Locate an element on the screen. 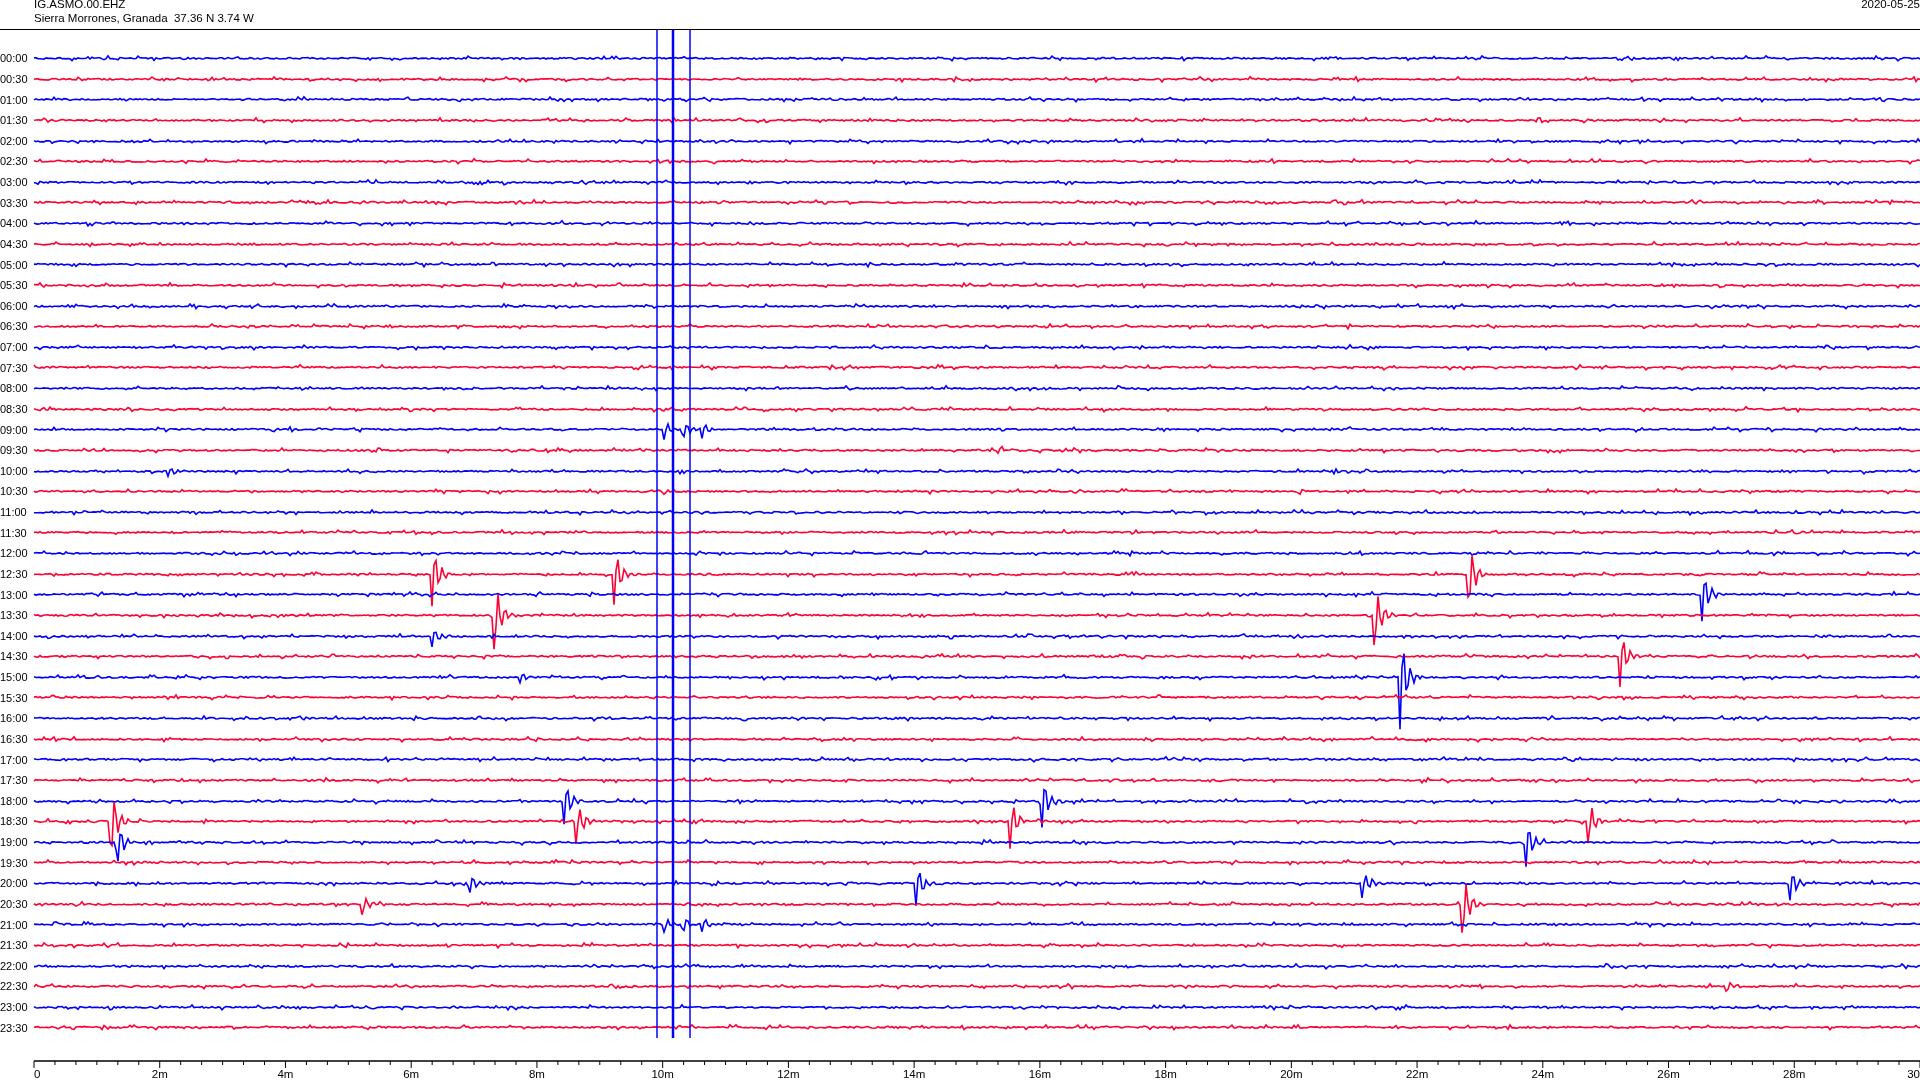  time-label: 10:00 is located at coordinates (14, 470).